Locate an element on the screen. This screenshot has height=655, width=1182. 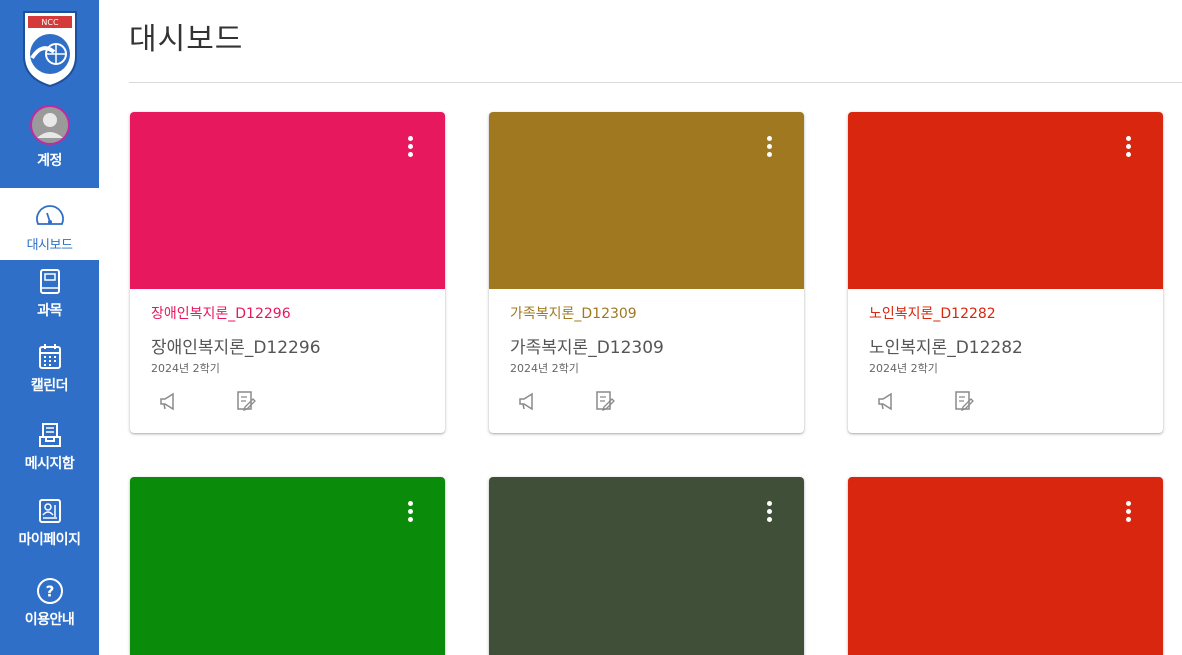
help-icon: ? is located at coordinates (49, 591).